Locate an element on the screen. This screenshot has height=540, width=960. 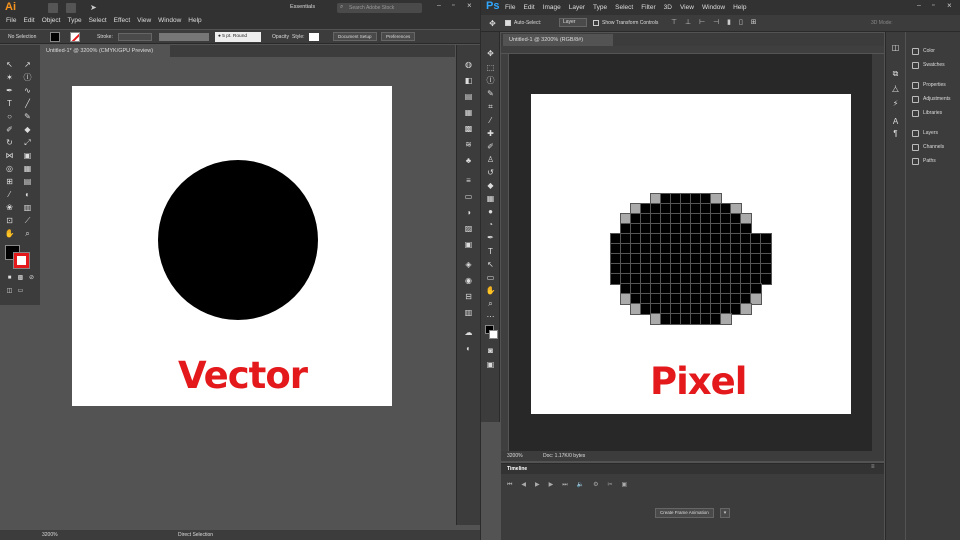
screen-mode-icon: ▣ is located at coordinates (490, 364).